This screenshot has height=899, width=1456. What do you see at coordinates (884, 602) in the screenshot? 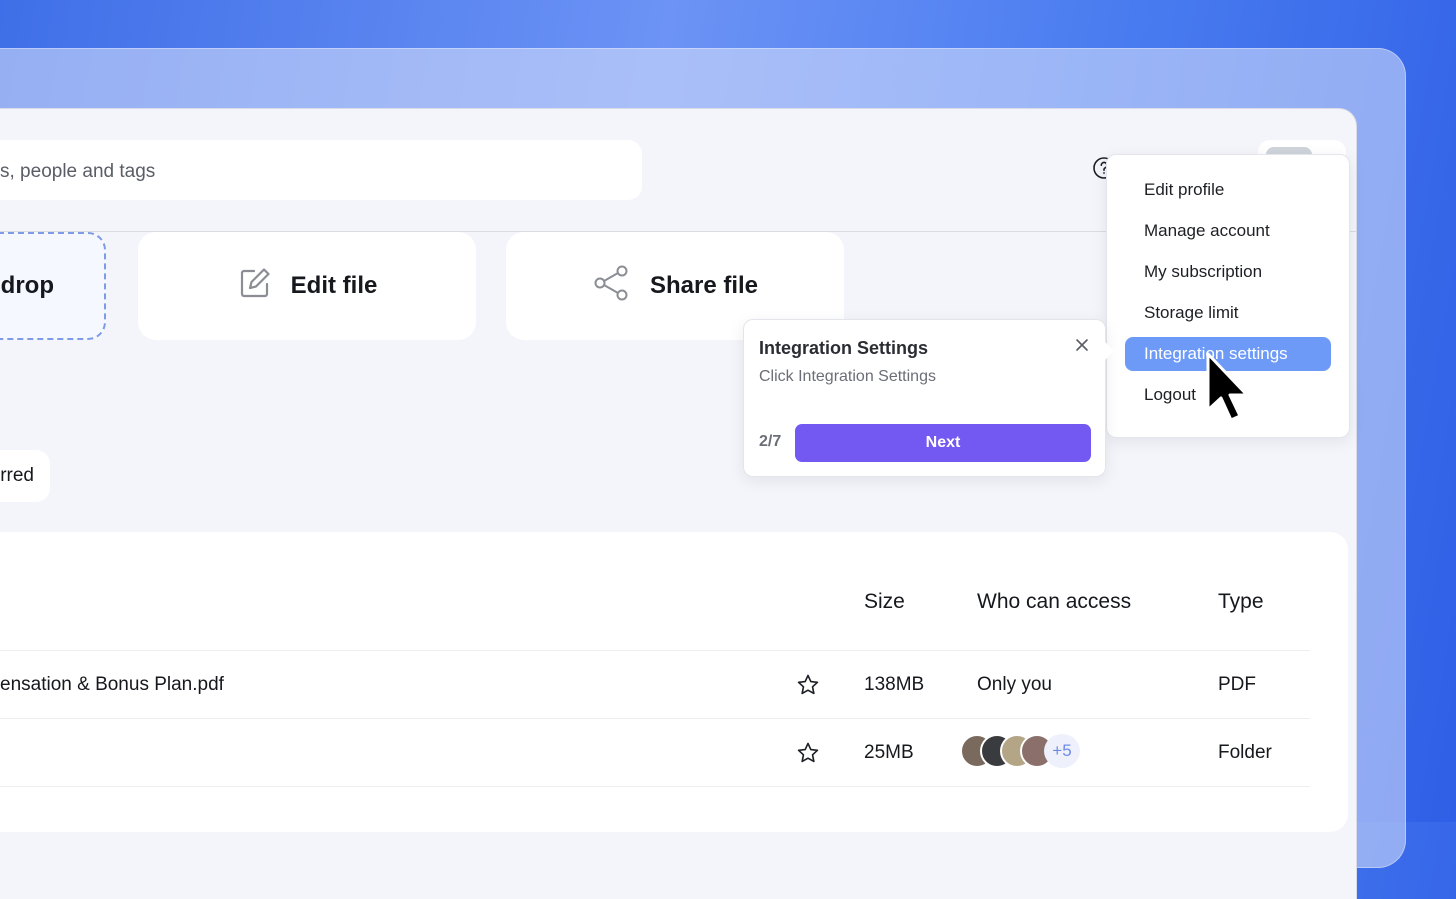
I see `column-size: Size` at bounding box center [884, 602].